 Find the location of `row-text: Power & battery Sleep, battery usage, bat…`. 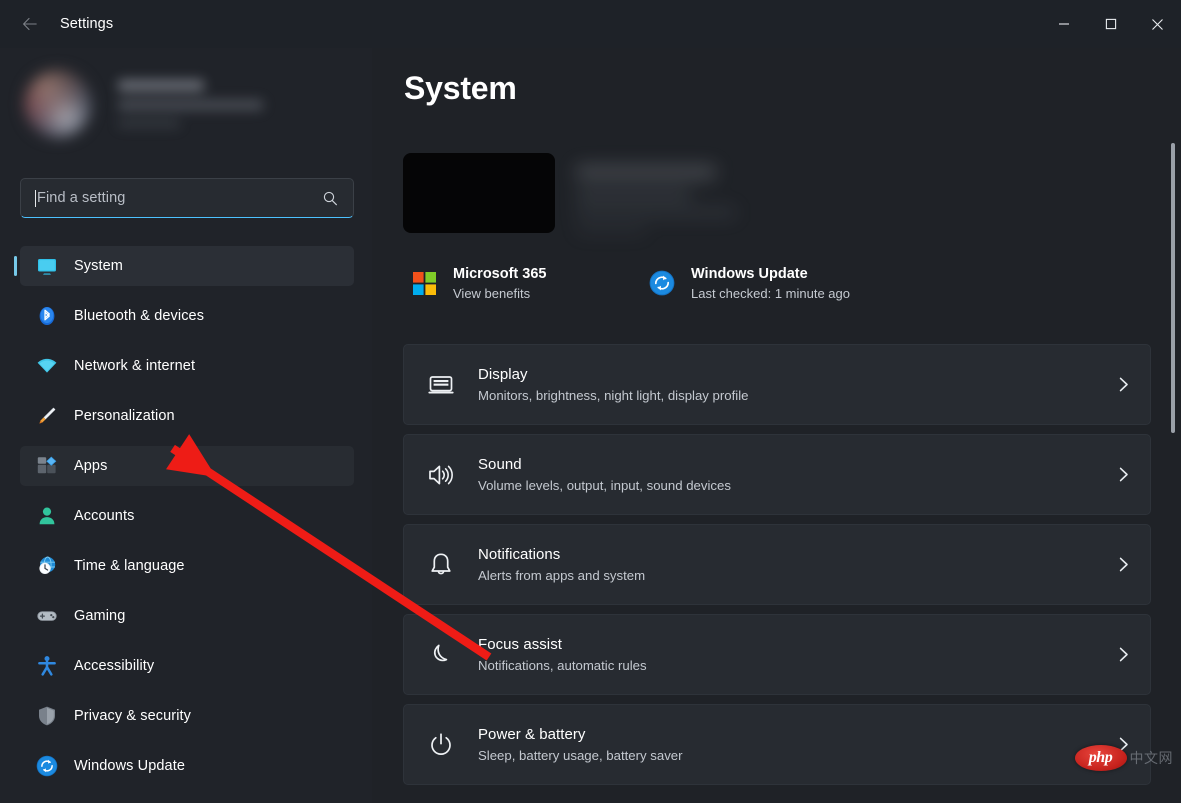

row-text: Power & battery Sleep, battery usage, bat… is located at coordinates (787, 744).